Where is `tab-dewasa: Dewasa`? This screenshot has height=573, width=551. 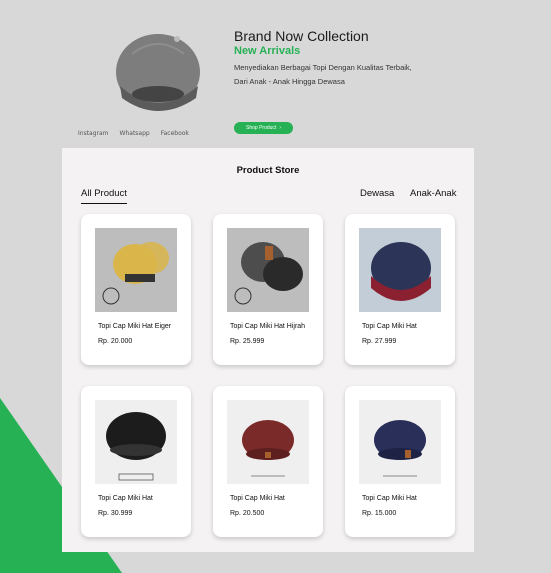
tab-dewasa: Dewasa is located at coordinates (377, 193).